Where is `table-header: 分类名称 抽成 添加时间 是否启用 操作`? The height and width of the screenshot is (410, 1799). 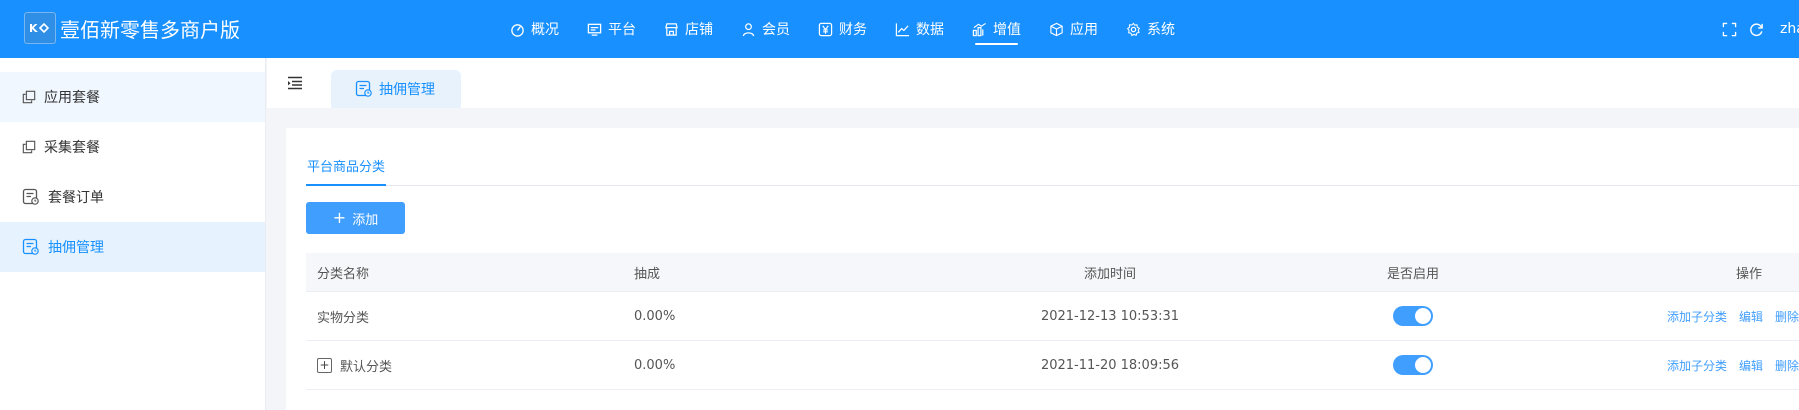
table-header: 分类名称 抽成 添加时间 是否启用 操作 is located at coordinates (1052, 272).